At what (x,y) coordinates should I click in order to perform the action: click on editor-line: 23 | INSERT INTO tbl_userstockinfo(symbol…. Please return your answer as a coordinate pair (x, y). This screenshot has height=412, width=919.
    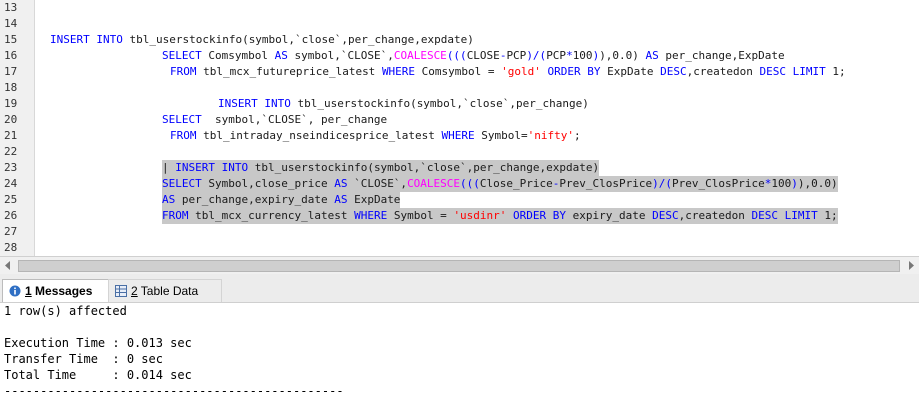
    Looking at the image, I should click on (459, 168).